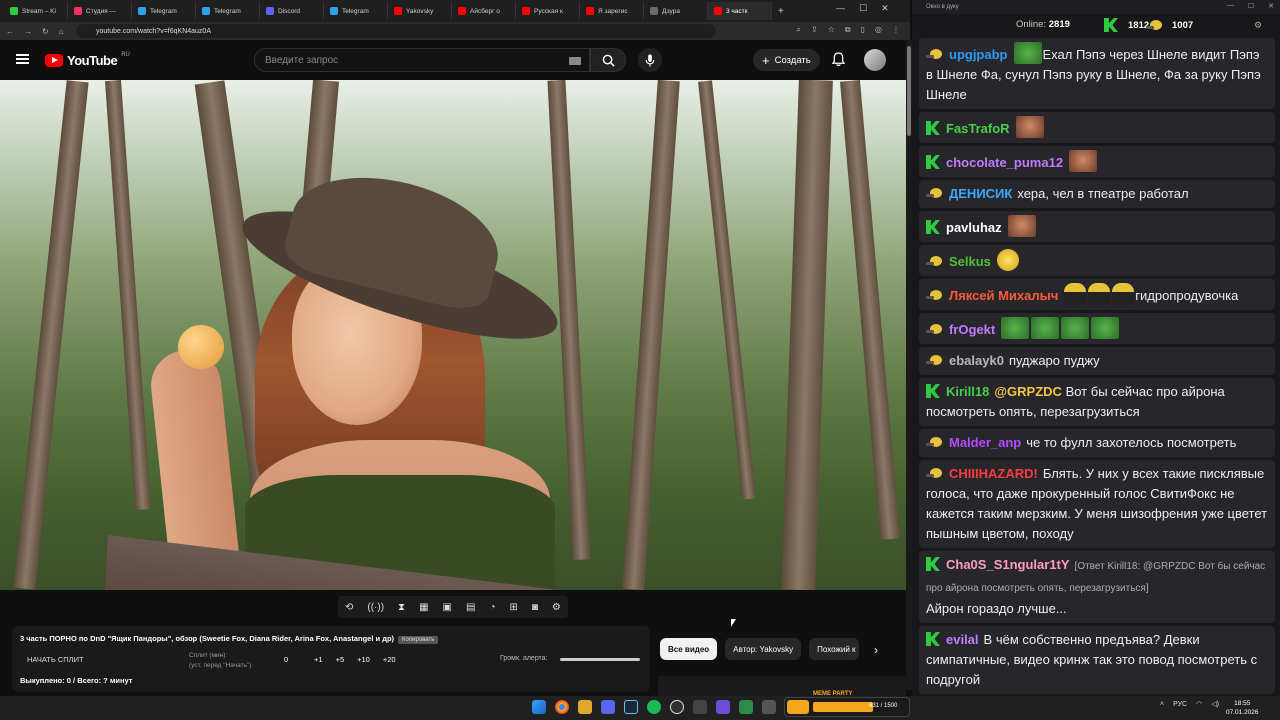  Describe the element at coordinates (470, 607) in the screenshot. I see `theater-mode-icon: ▤` at that location.